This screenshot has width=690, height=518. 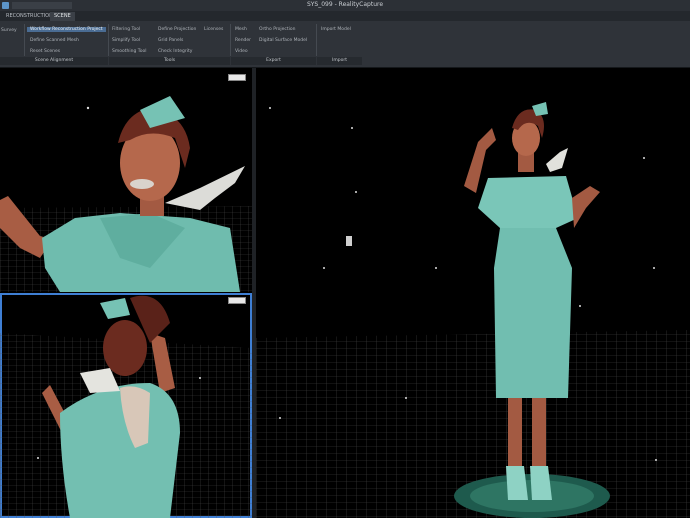 What do you see at coordinates (241, 51) in the screenshot?
I see `ribbon-export-video: Video` at bounding box center [241, 51].